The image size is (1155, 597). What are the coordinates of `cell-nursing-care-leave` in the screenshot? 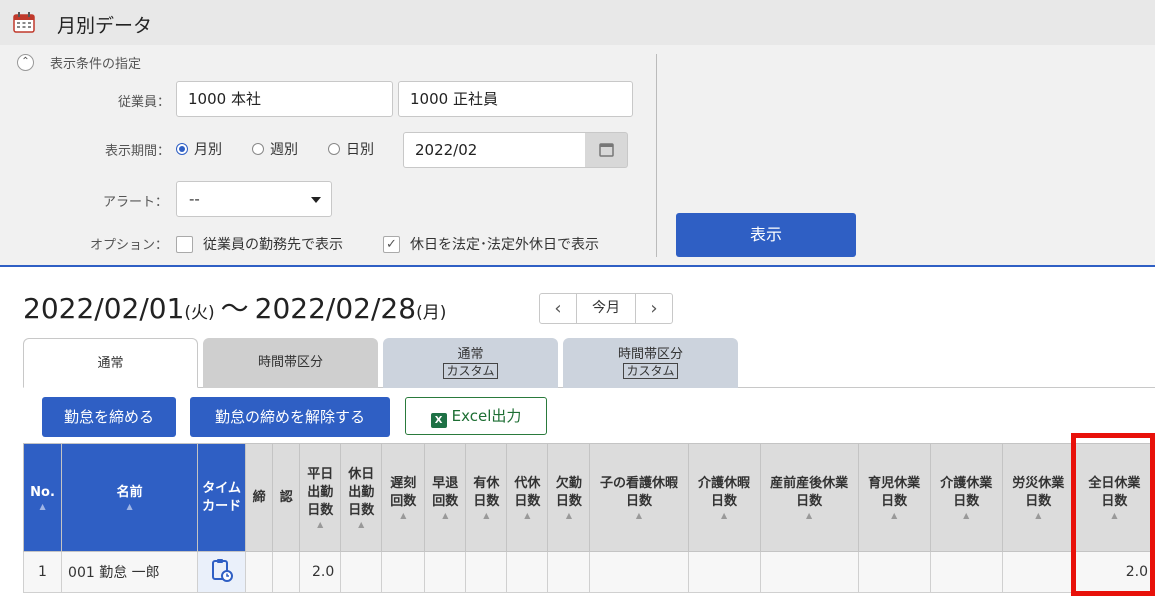 It's located at (966, 572).